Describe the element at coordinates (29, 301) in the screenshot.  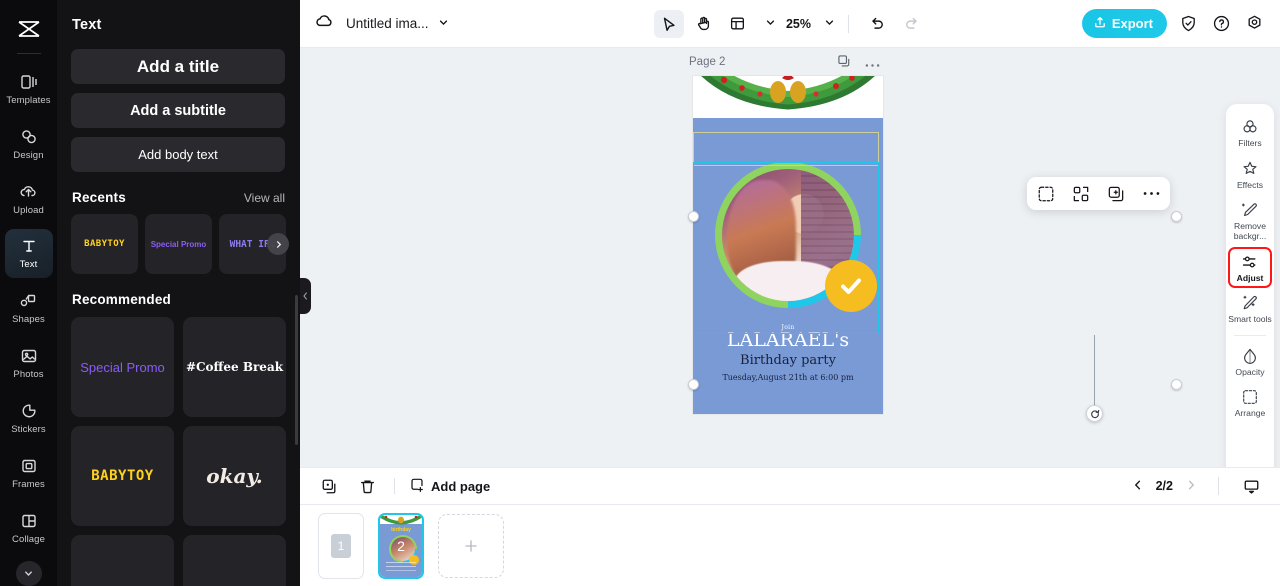
I see `shapes-icon` at that location.